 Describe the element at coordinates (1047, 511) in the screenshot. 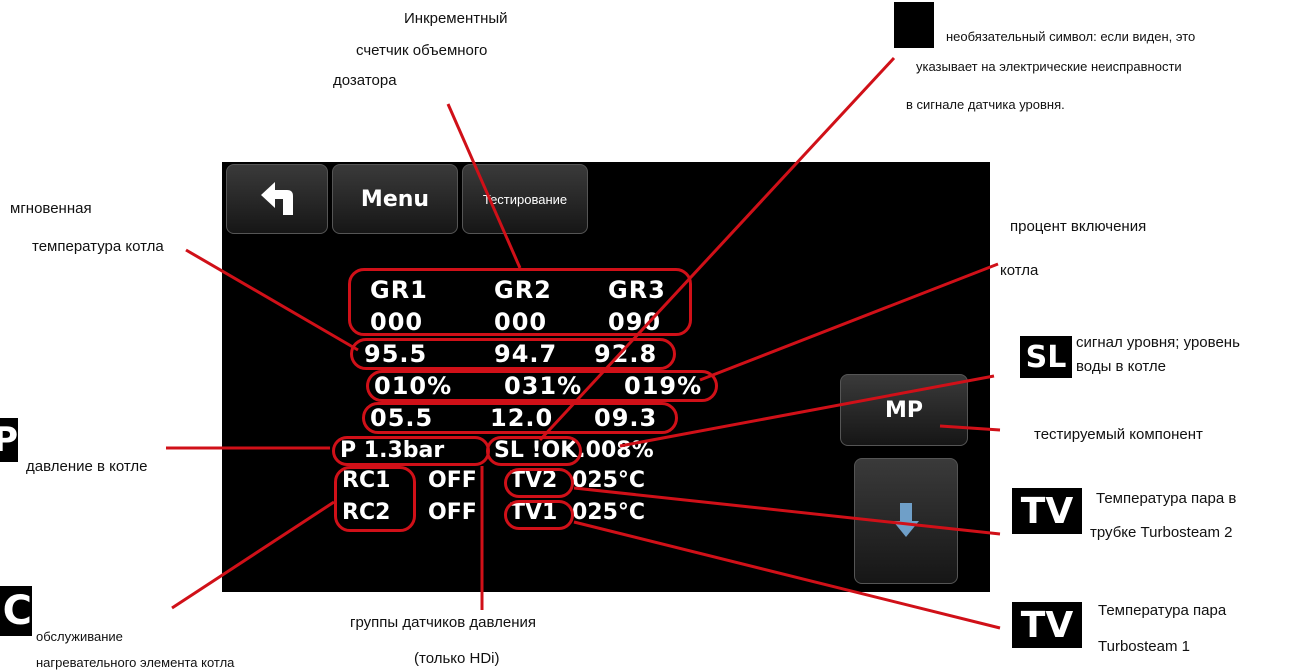

I see `tv2-icon: TV` at that location.